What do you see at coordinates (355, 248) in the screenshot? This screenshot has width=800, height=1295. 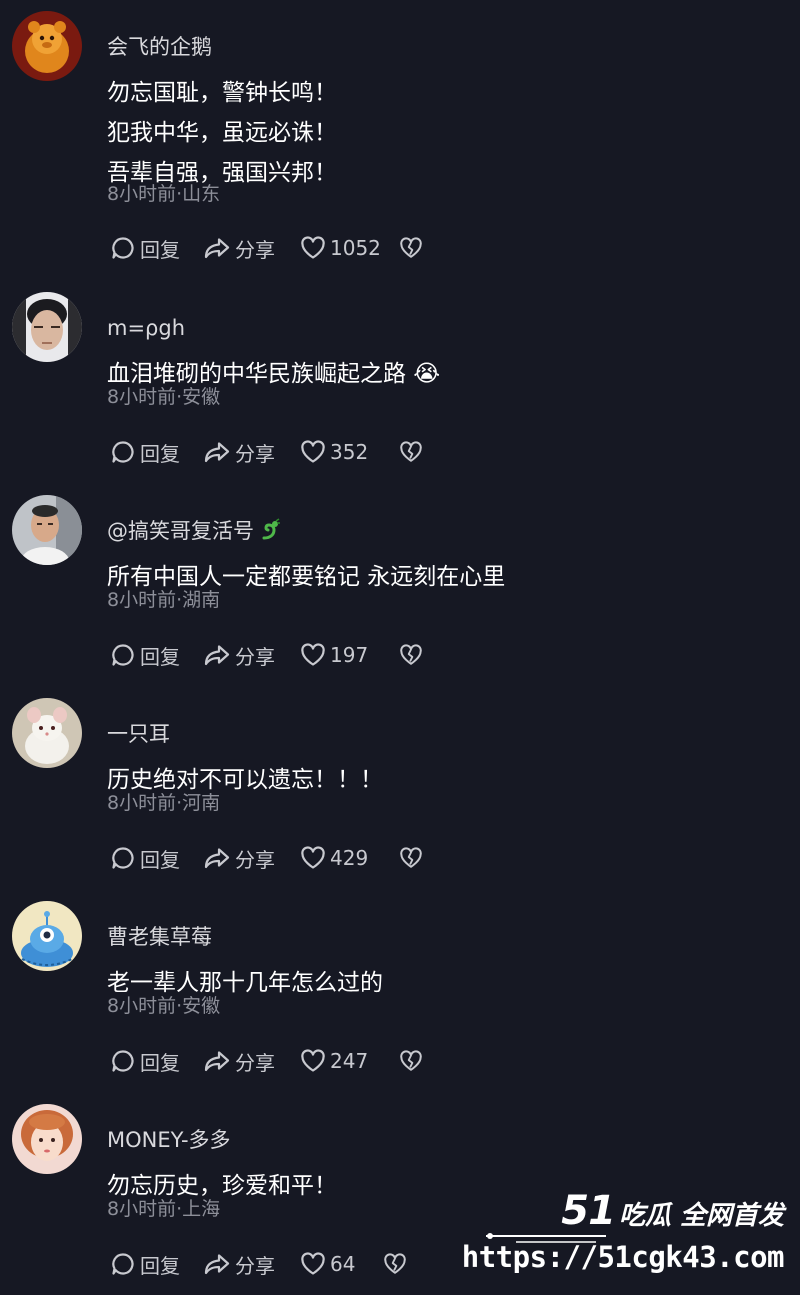 I see `like-count: 1052` at bounding box center [355, 248].